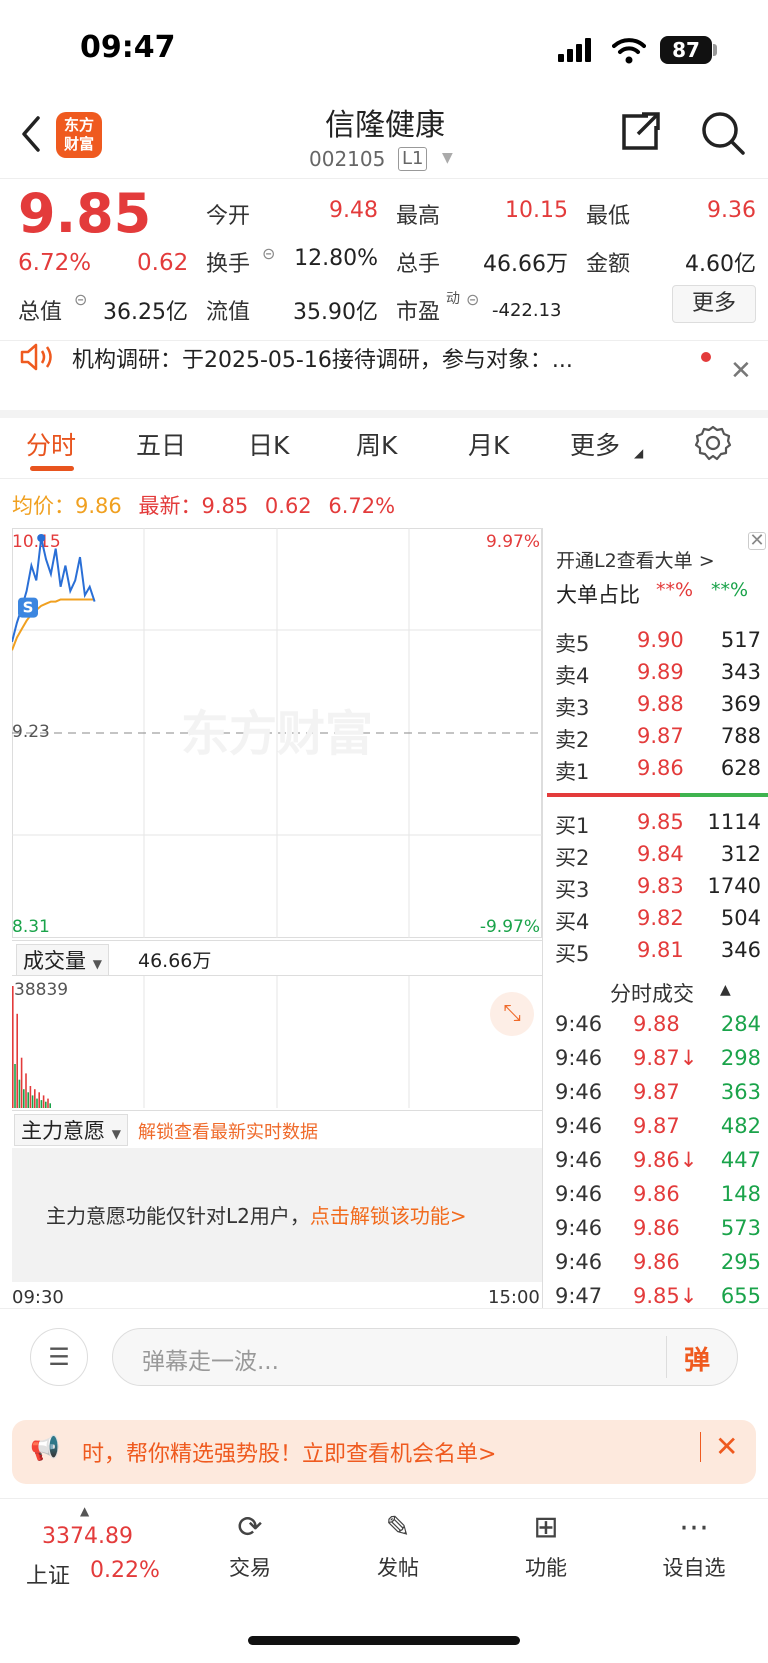  What do you see at coordinates (740, 1228) in the screenshot?
I see `trade-volume: 573` at bounding box center [740, 1228].